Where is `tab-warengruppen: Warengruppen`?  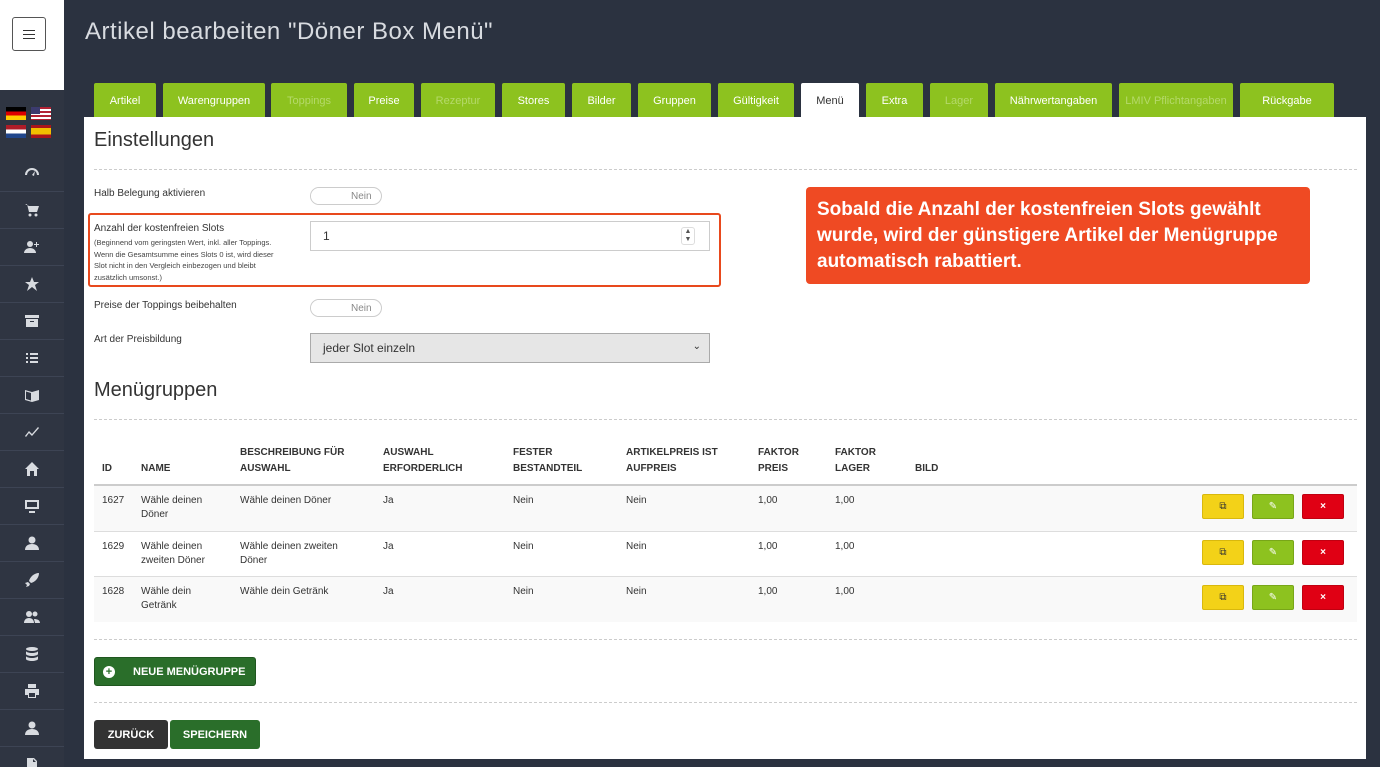 tab-warengruppen: Warengruppen is located at coordinates (214, 100).